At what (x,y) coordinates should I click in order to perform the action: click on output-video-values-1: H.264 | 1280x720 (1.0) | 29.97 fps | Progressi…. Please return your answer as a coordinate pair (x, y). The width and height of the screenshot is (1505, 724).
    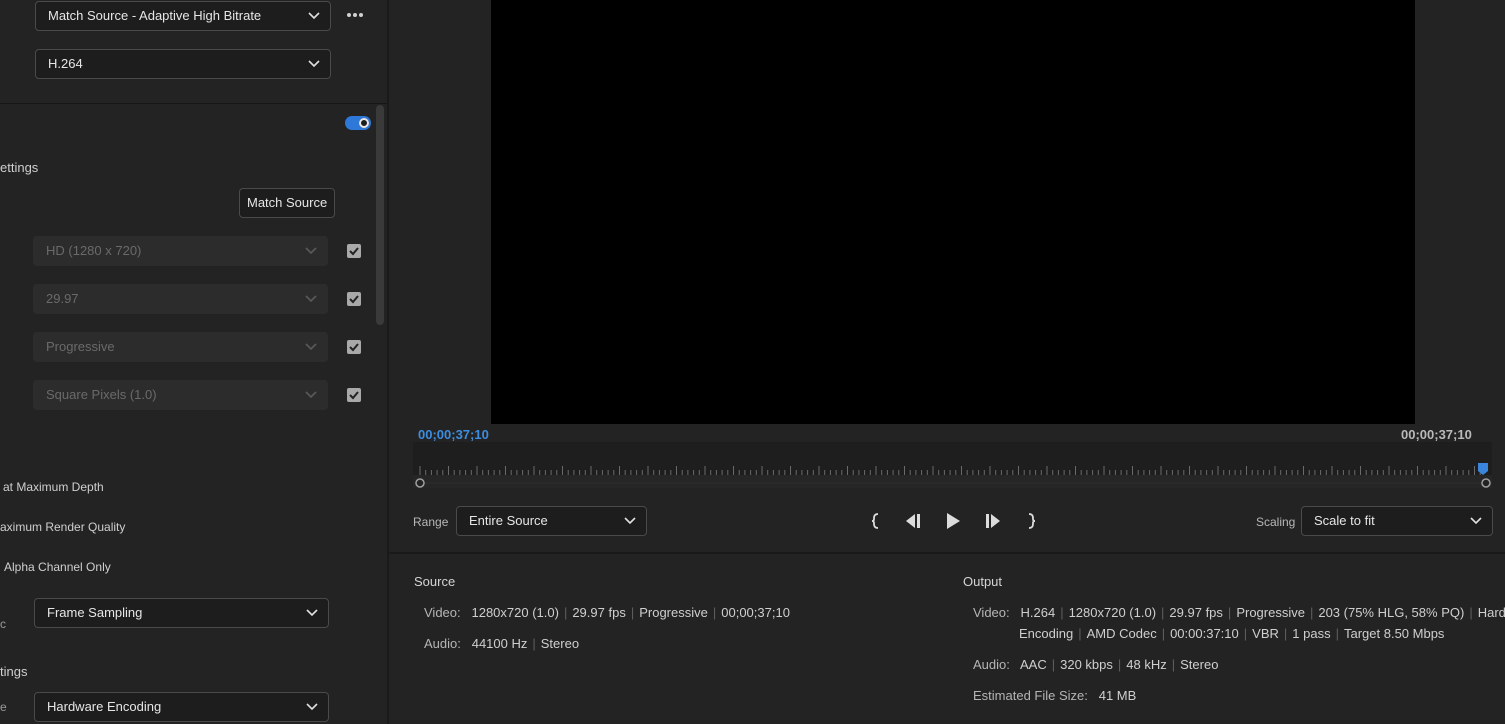
    Looking at the image, I should click on (1262, 612).